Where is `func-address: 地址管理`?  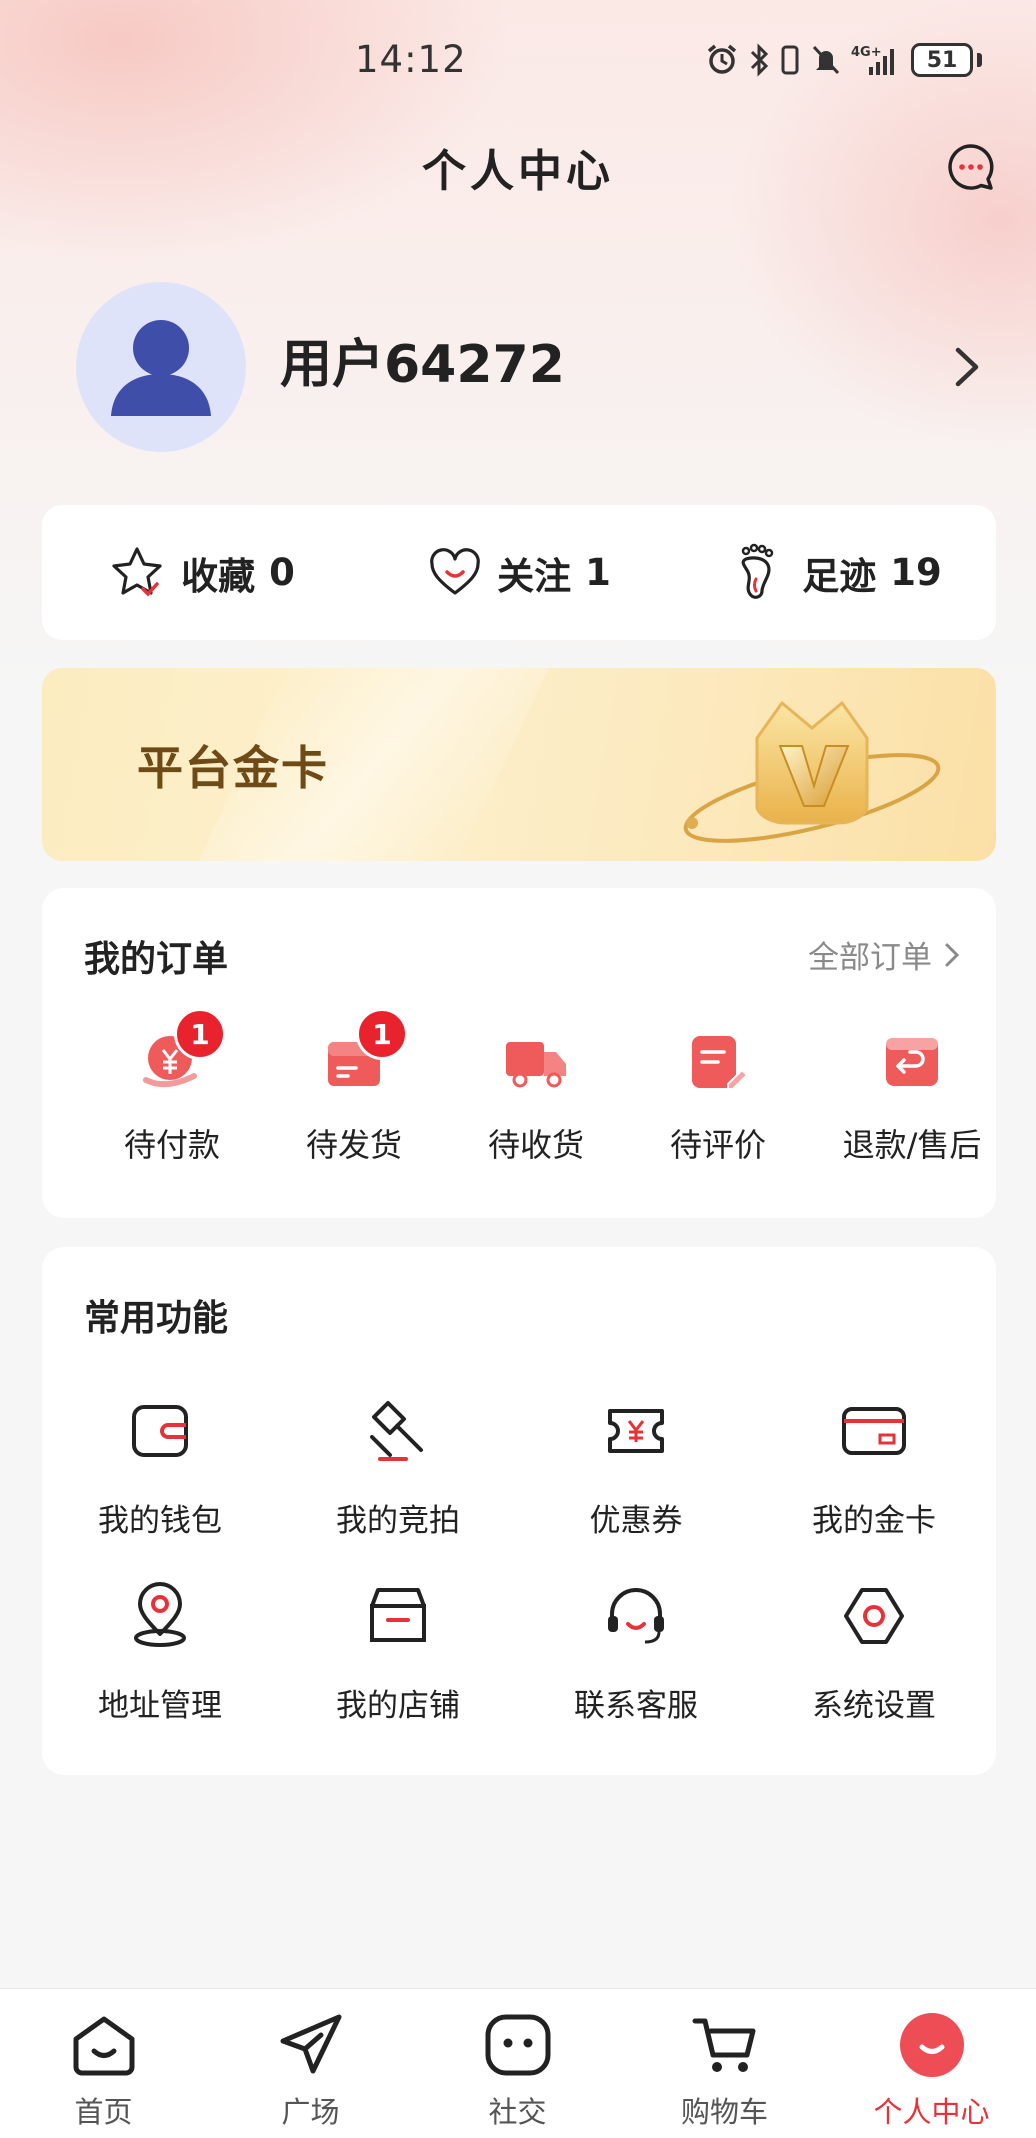
func-address: 地址管理 is located at coordinates (160, 1662).